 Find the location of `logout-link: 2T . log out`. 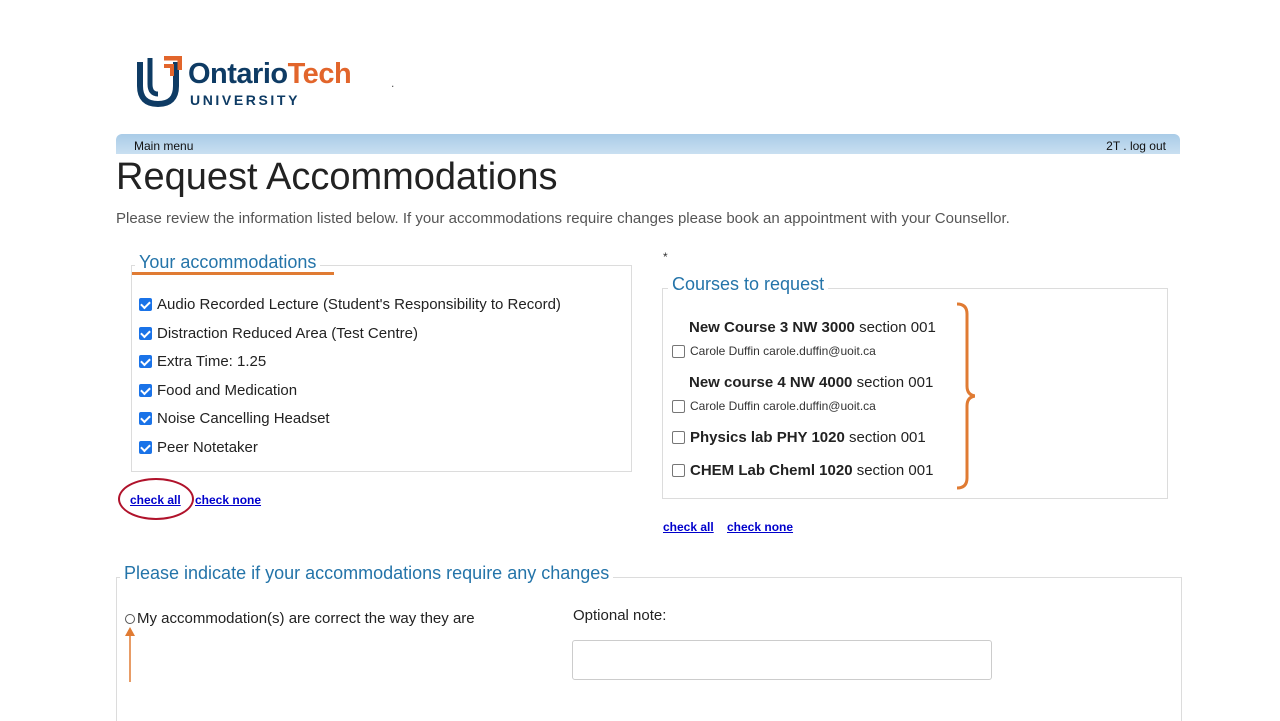

logout-link: 2T . log out is located at coordinates (1136, 146).